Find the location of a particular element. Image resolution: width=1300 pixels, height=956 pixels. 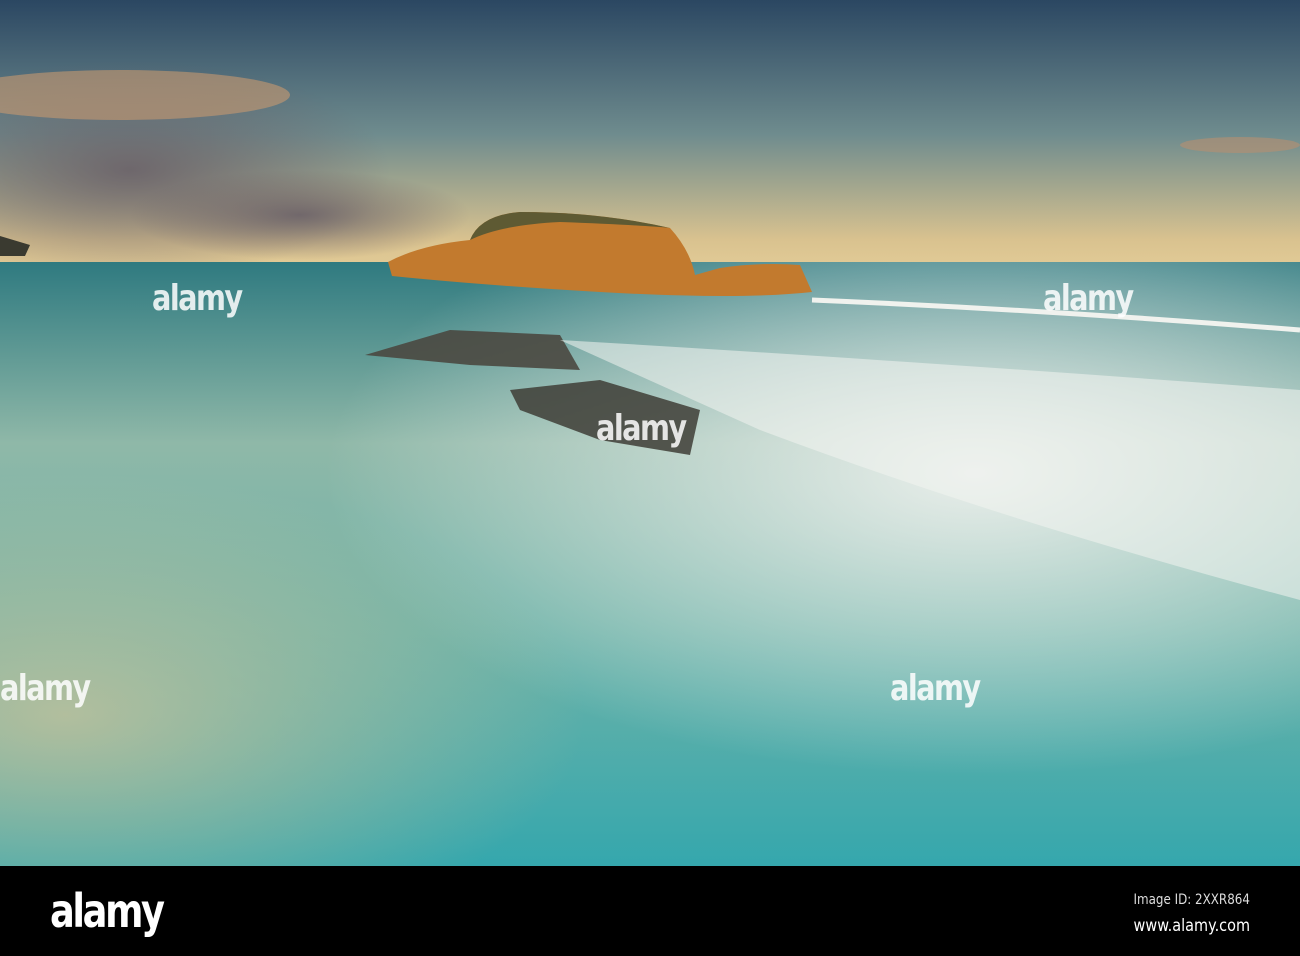

footer-bar: alamy Image ID: 2XXR864 www.alamy.com is located at coordinates (650, 911).